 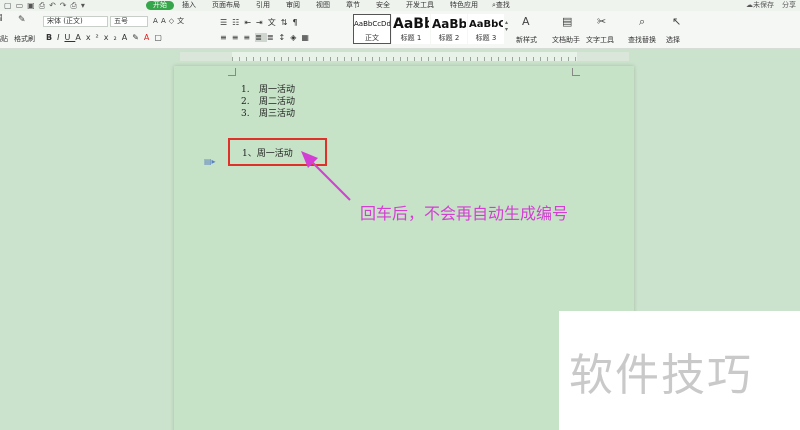 I want to click on arrow-shaft, so click(x=329, y=179).